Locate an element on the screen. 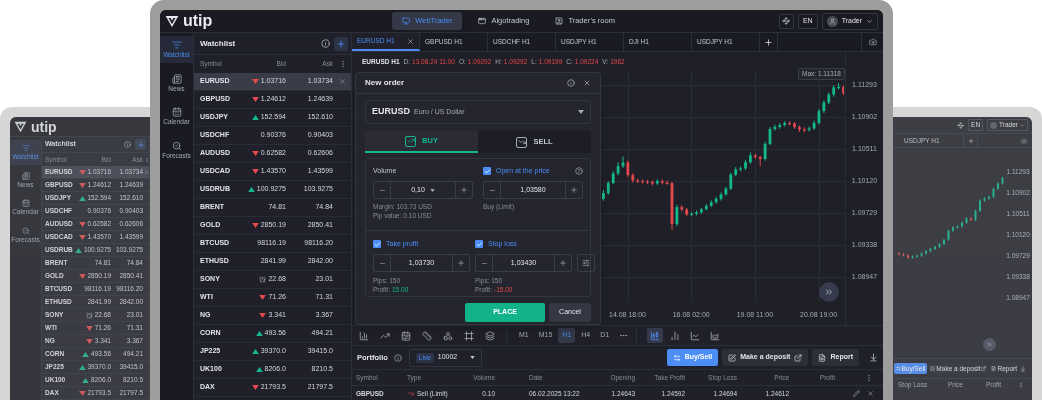  panel-title: Watchlist is located at coordinates (218, 43).